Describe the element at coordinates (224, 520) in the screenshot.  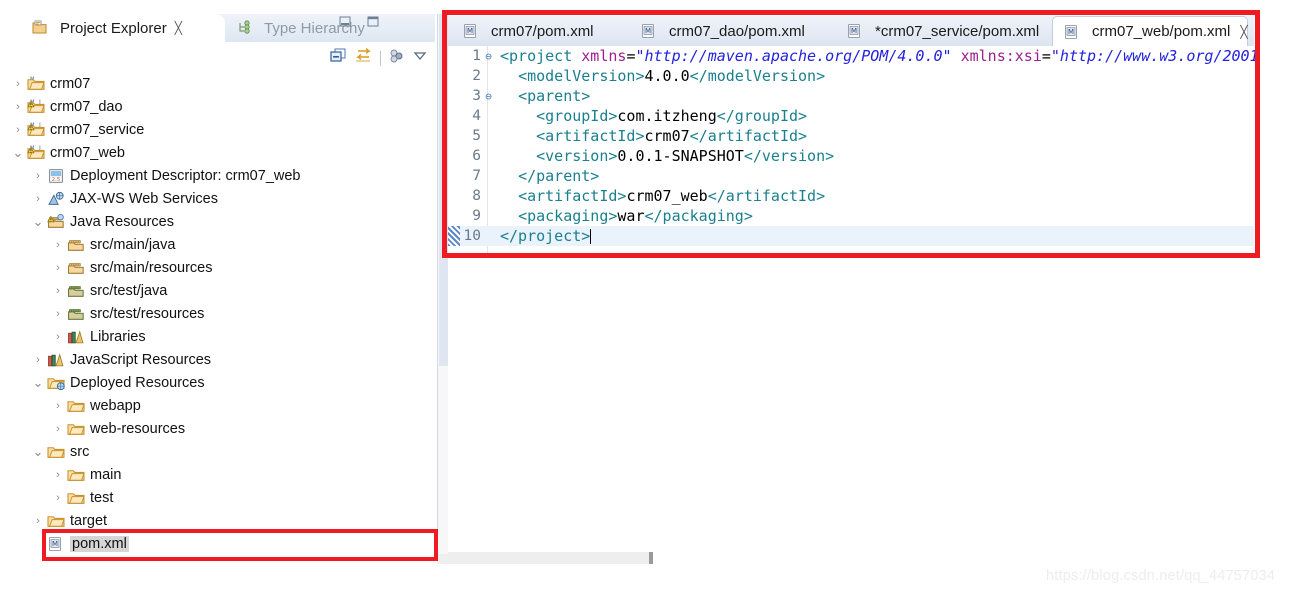
I see `tree-item: › target` at that location.